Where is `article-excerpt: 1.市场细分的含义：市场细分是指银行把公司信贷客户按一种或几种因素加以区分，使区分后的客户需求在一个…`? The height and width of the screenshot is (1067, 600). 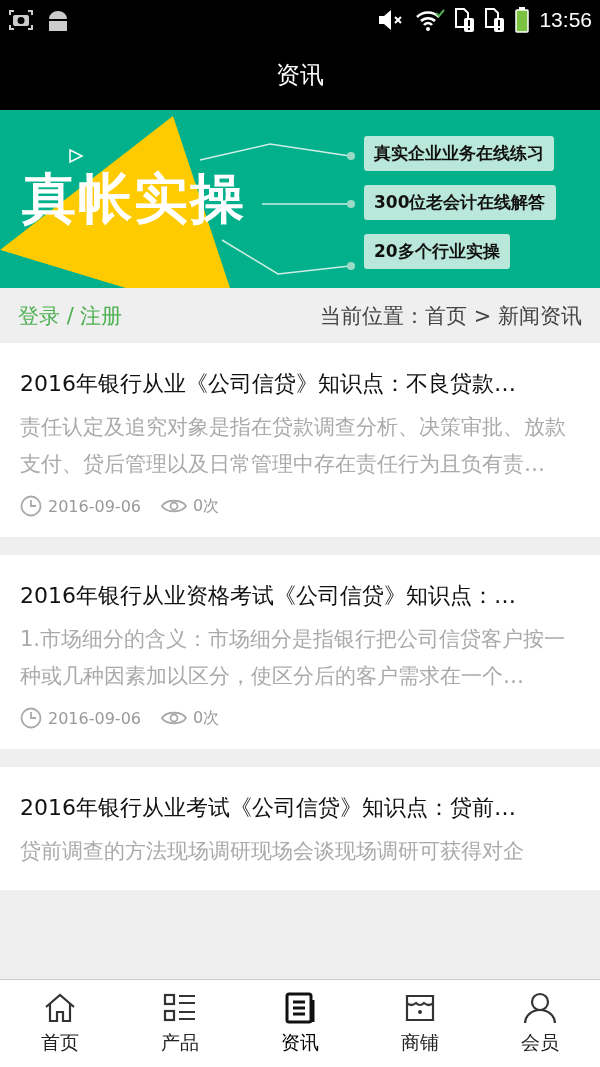 article-excerpt: 1.市场细分的含义：市场细分是指银行把公司信贷客户按一种或几种因素加以区分，使区分后的客户需求在一个… is located at coordinates (293, 658).